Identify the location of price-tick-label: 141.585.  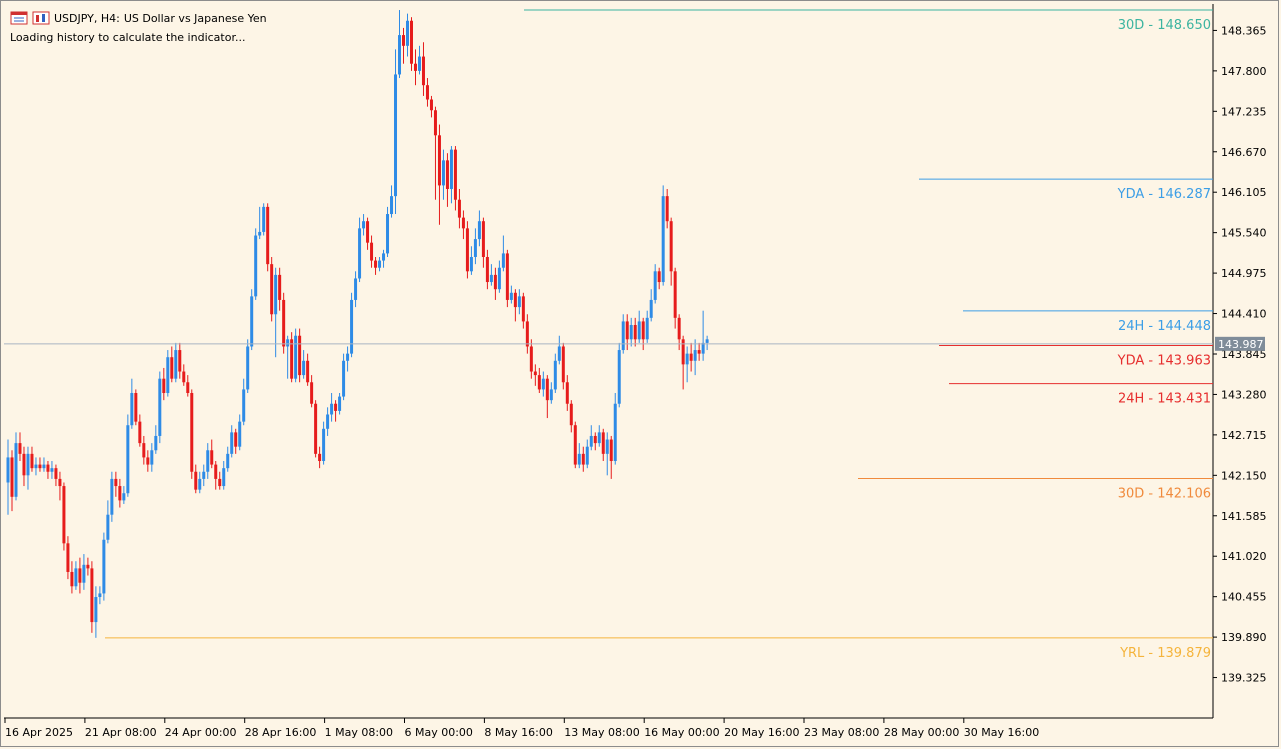
(1244, 516).